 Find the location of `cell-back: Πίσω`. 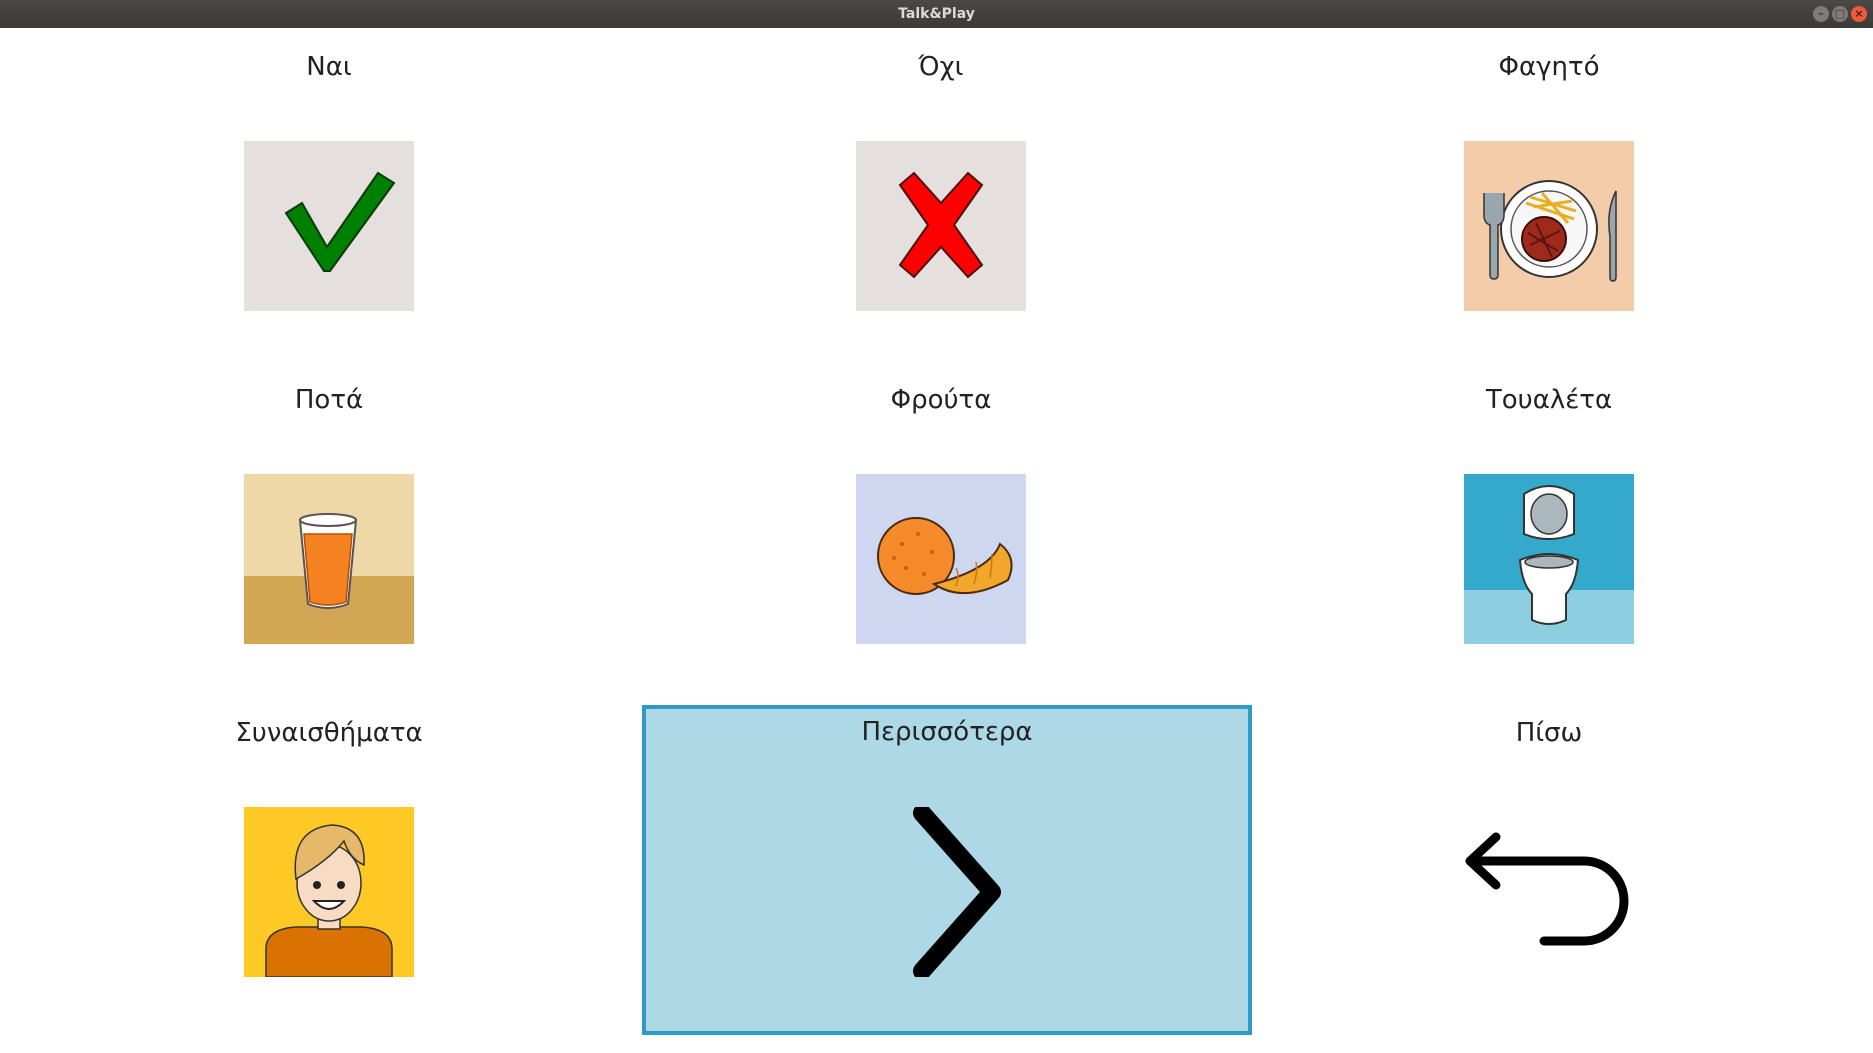

cell-back: Πίσω is located at coordinates (1549, 866).